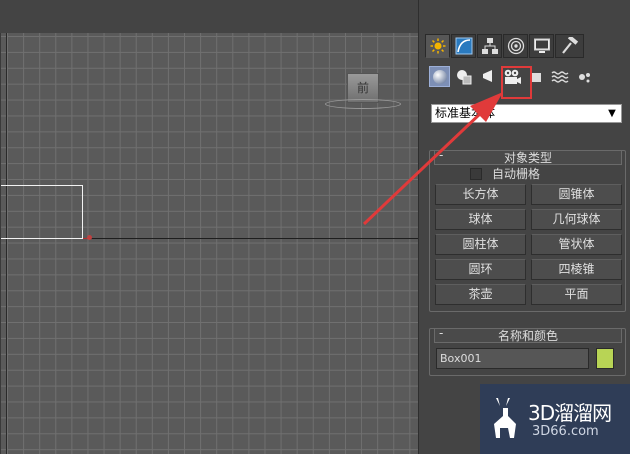  What do you see at coordinates (516, 82) in the screenshot?
I see `camera-highlight-box` at bounding box center [516, 82].